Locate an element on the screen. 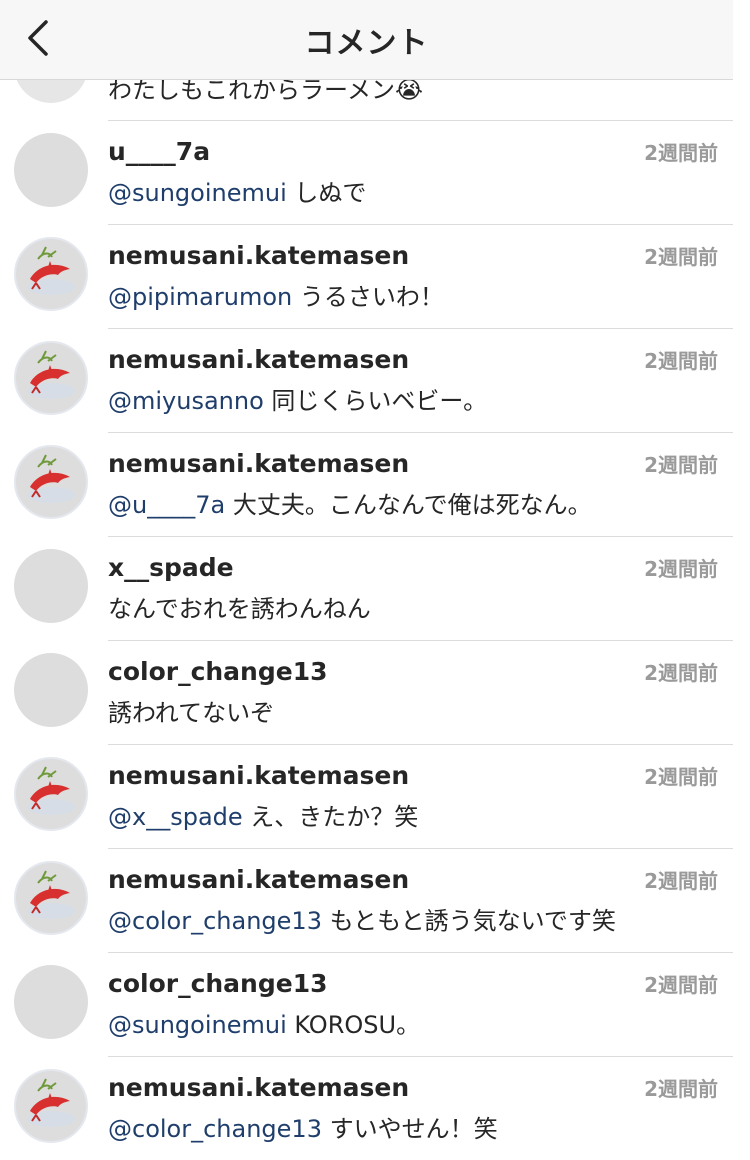 This screenshot has height=1160, width=750. comment-body: KOROSU。 is located at coordinates (353, 1025).